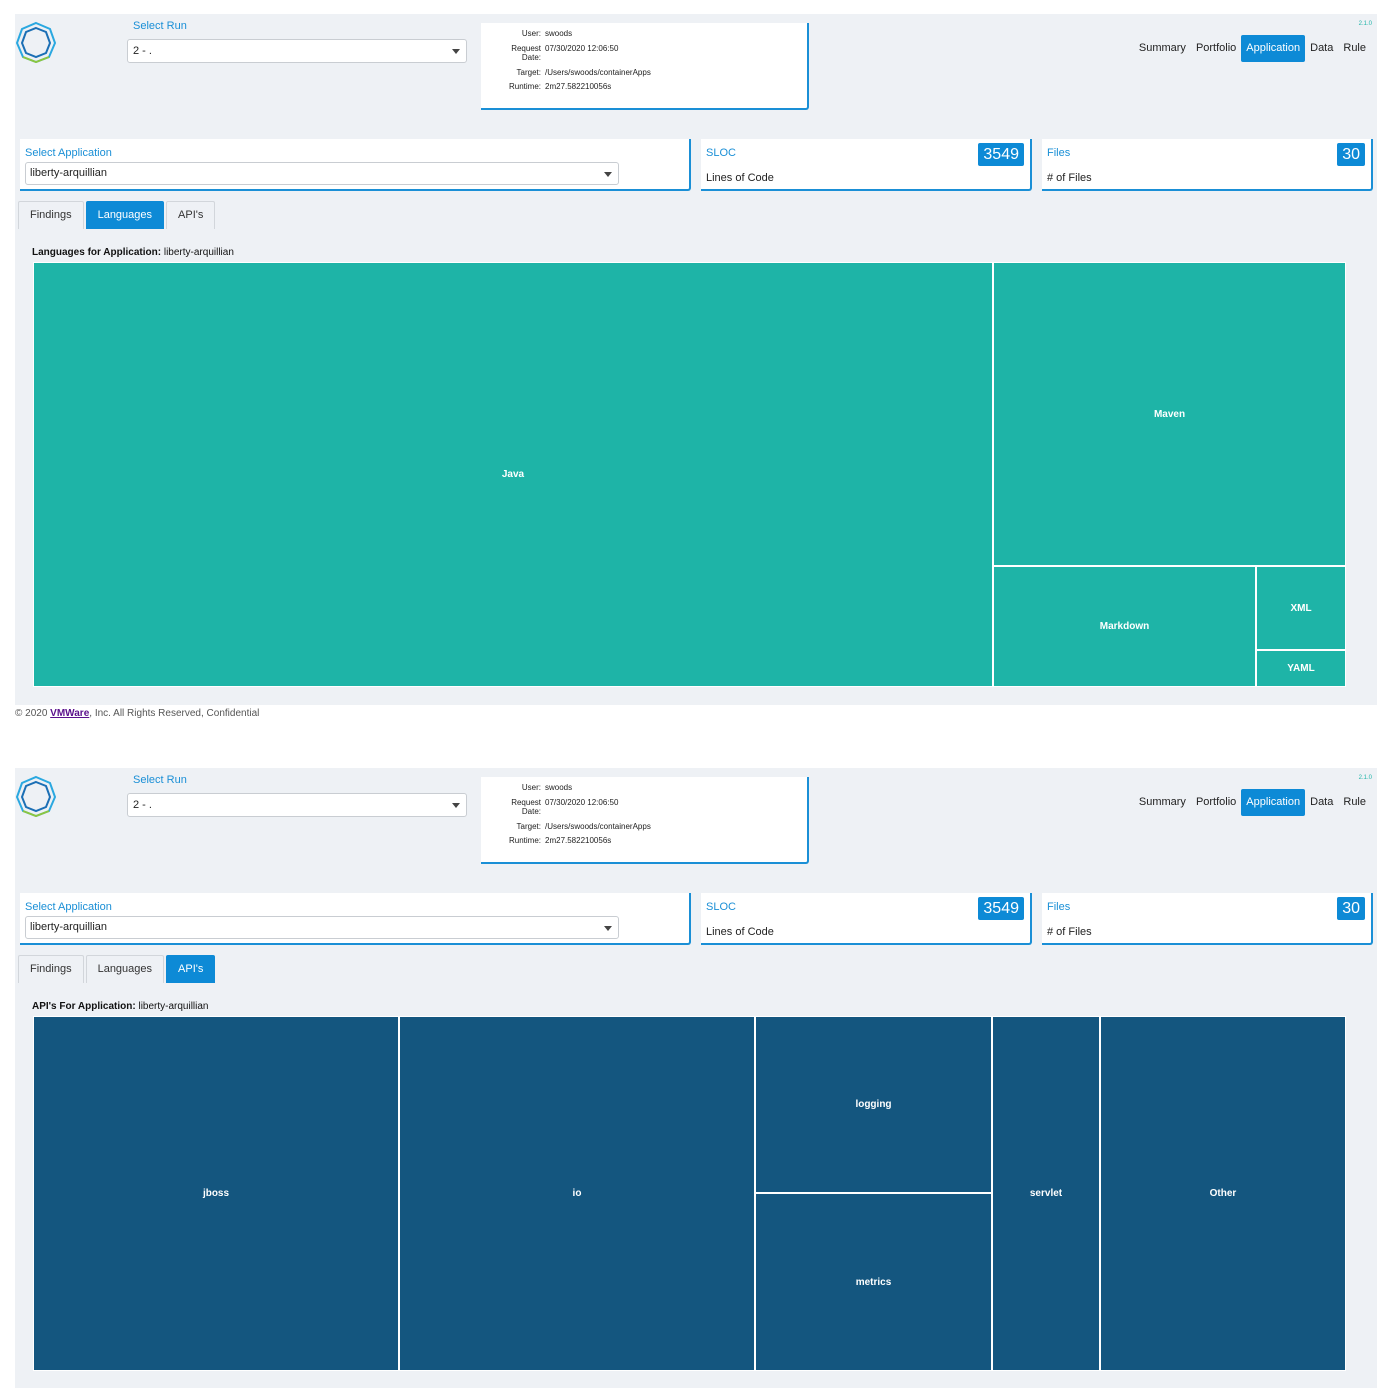  What do you see at coordinates (577, 1193) in the screenshot?
I see `treemap-cell-io: io` at bounding box center [577, 1193].